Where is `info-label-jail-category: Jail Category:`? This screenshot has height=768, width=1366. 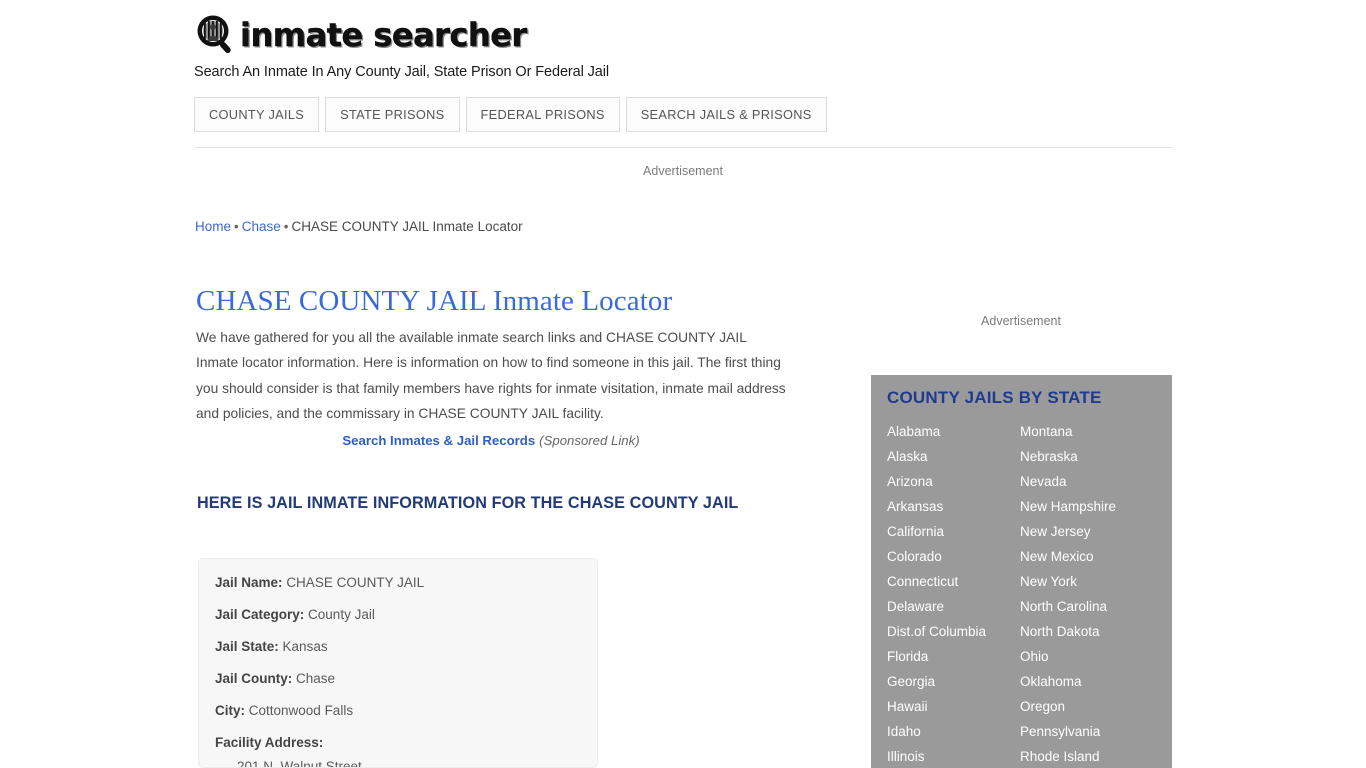 info-label-jail-category: Jail Category: is located at coordinates (260, 614).